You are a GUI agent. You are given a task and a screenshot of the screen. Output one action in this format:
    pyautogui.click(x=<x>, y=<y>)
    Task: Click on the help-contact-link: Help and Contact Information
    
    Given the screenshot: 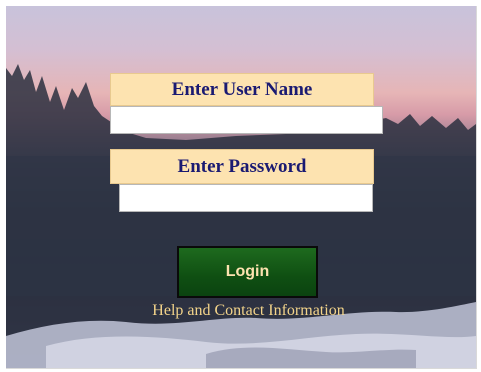 What is the action you would take?
    pyautogui.click(x=248, y=311)
    